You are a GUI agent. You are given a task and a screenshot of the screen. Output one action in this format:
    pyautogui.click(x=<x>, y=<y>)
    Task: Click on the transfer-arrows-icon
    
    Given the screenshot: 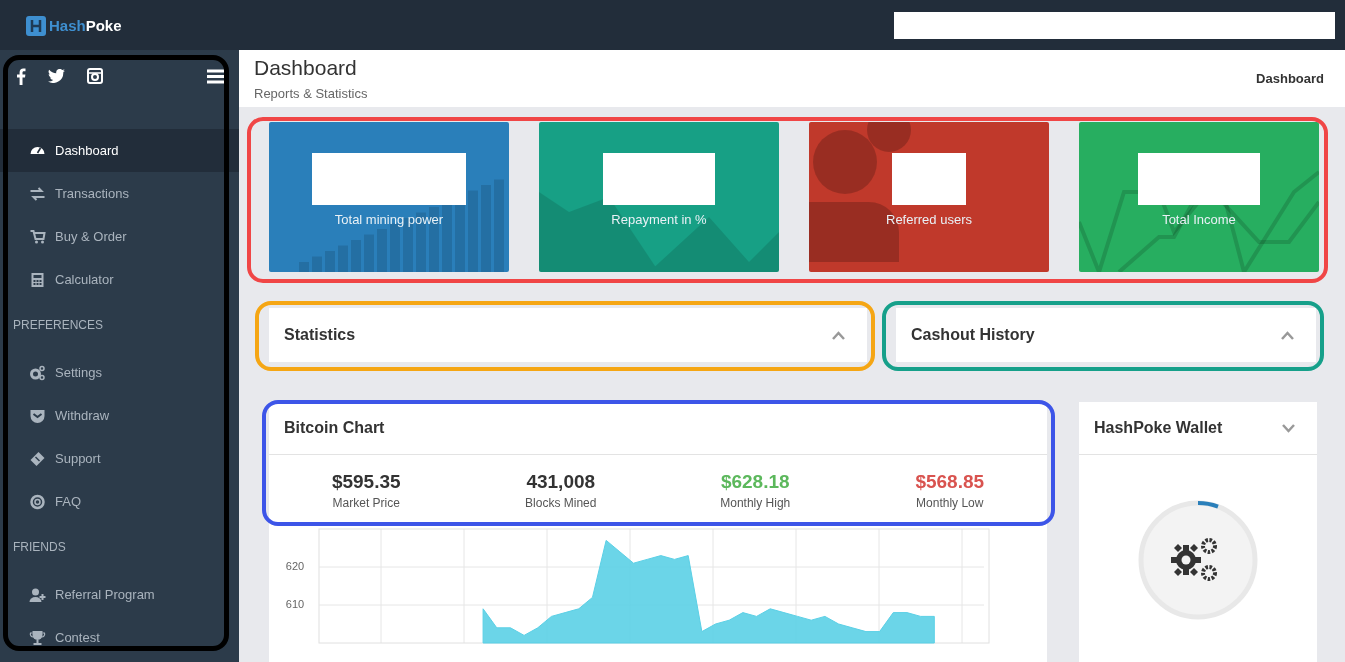 What is the action you would take?
    pyautogui.click(x=37, y=193)
    